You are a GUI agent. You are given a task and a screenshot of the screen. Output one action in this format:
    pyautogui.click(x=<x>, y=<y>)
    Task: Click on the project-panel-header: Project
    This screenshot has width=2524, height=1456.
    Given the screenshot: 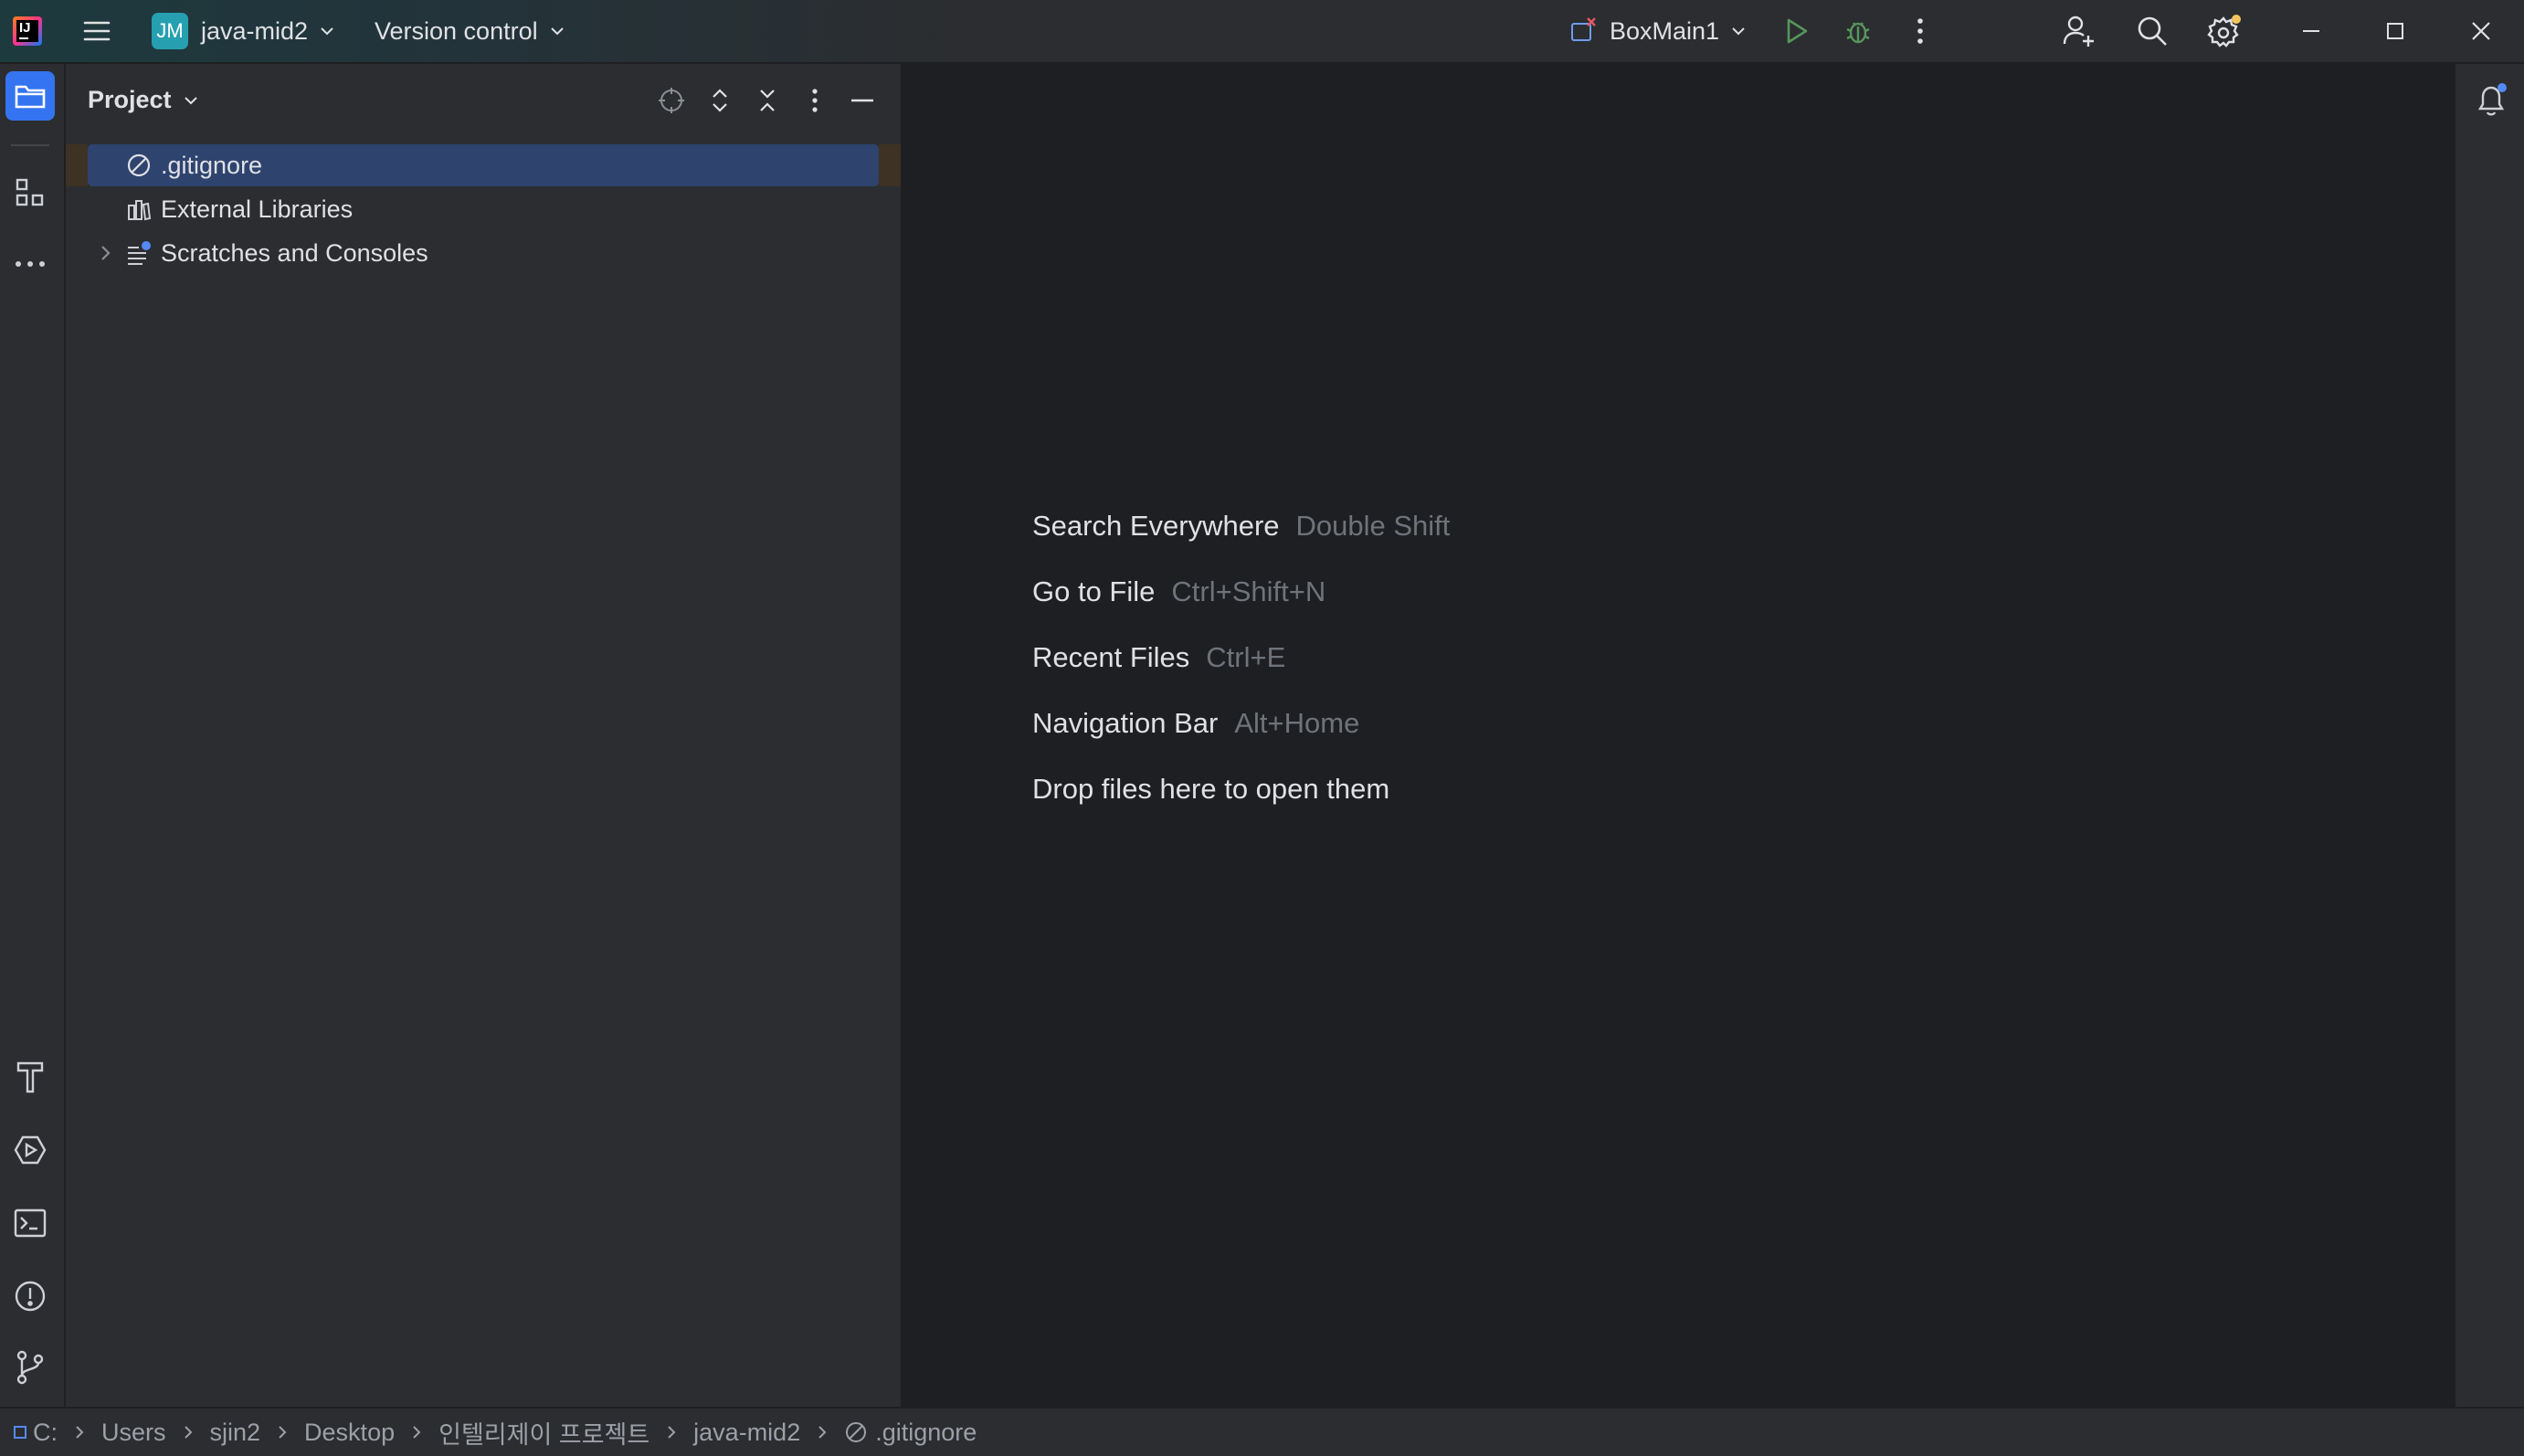 What is the action you would take?
    pyautogui.click(x=483, y=101)
    